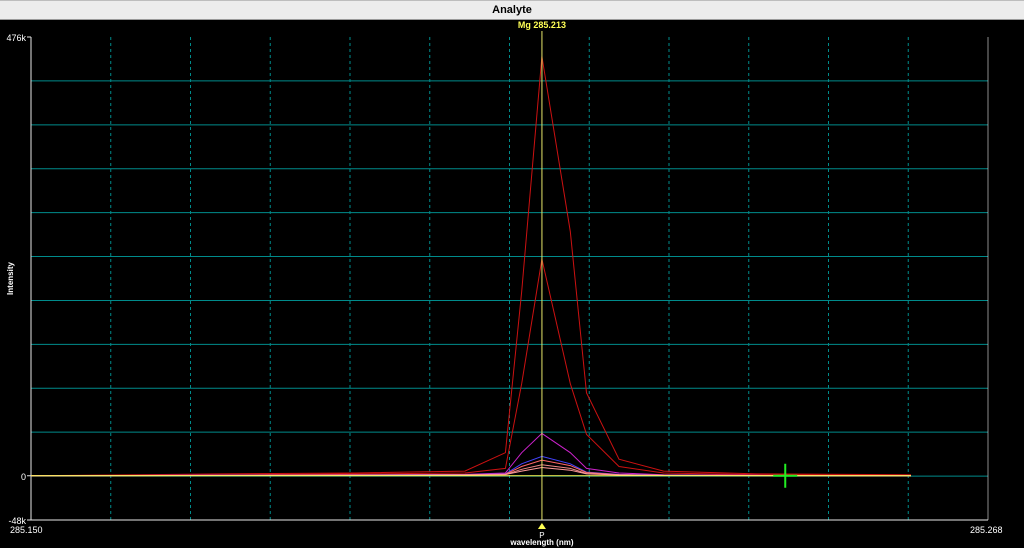 The width and height of the screenshot is (1024, 548). I want to click on window-title: Analyte, so click(512, 10).